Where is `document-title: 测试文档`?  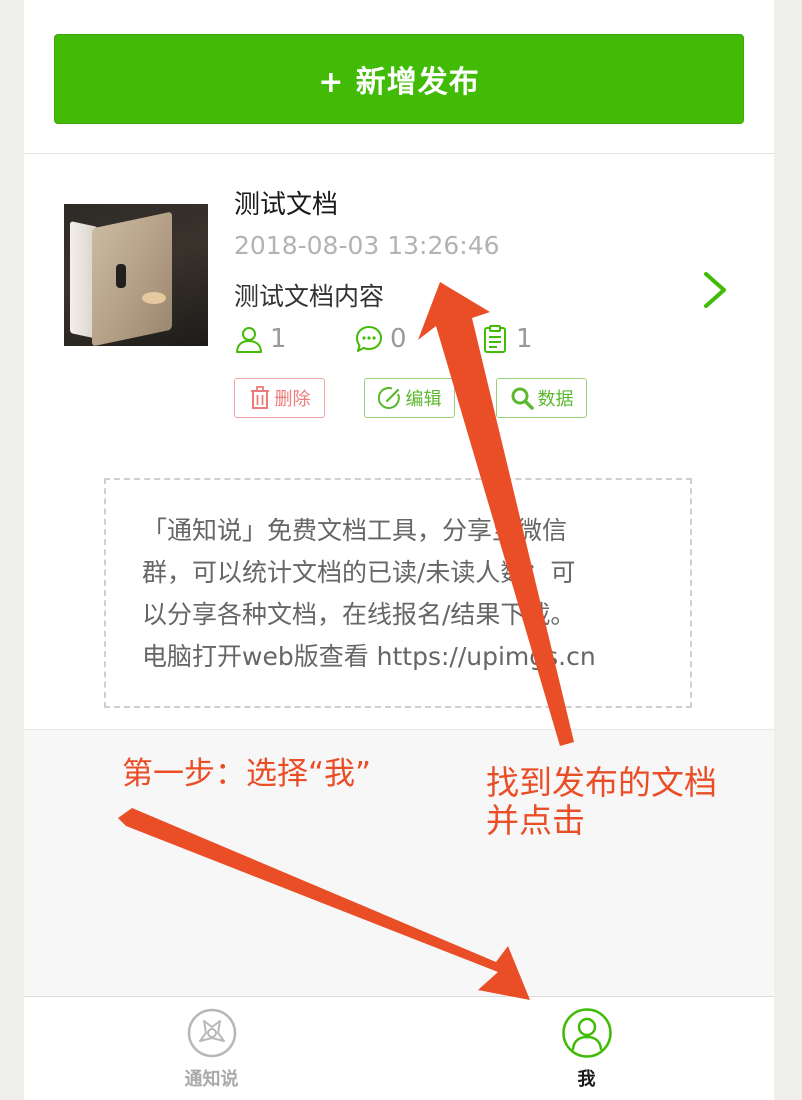 document-title: 测试文档 is located at coordinates (286, 205).